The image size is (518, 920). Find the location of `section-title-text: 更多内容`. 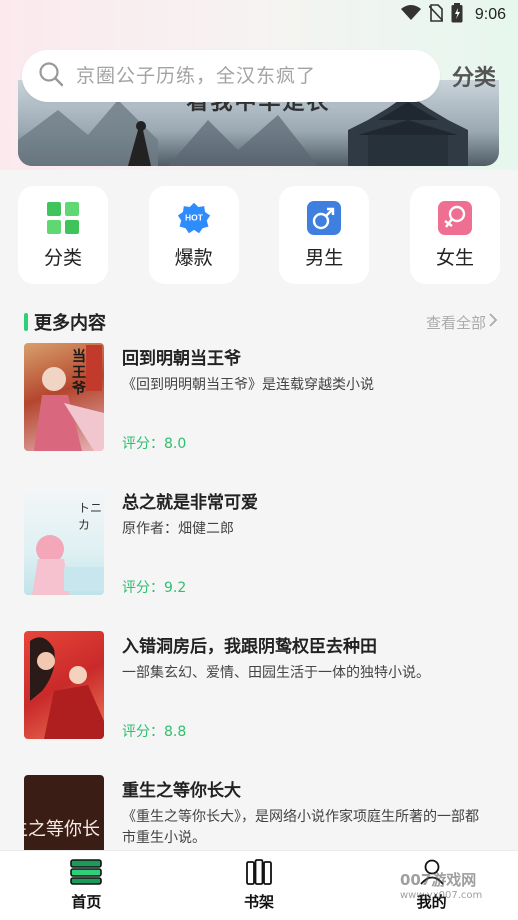

section-title-text: 更多内容 is located at coordinates (70, 323).